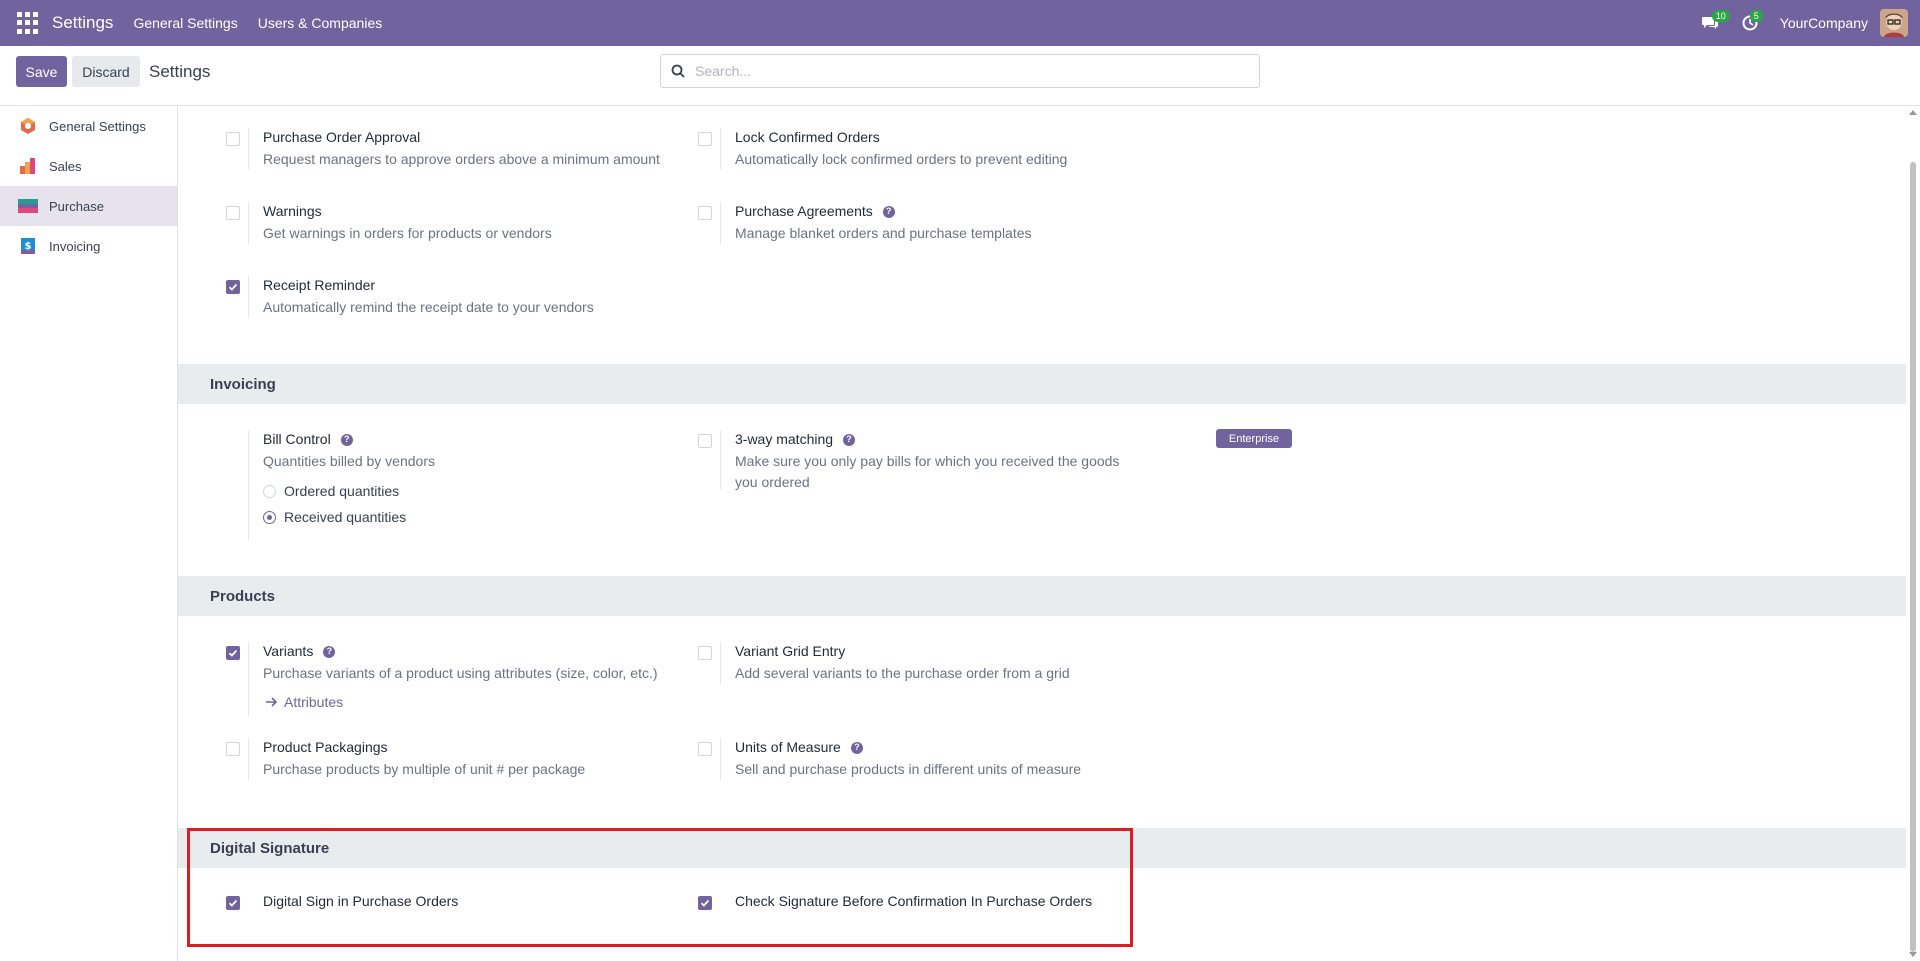 The image size is (1920, 961). Describe the element at coordinates (678, 71) in the screenshot. I see `search-icon` at that location.